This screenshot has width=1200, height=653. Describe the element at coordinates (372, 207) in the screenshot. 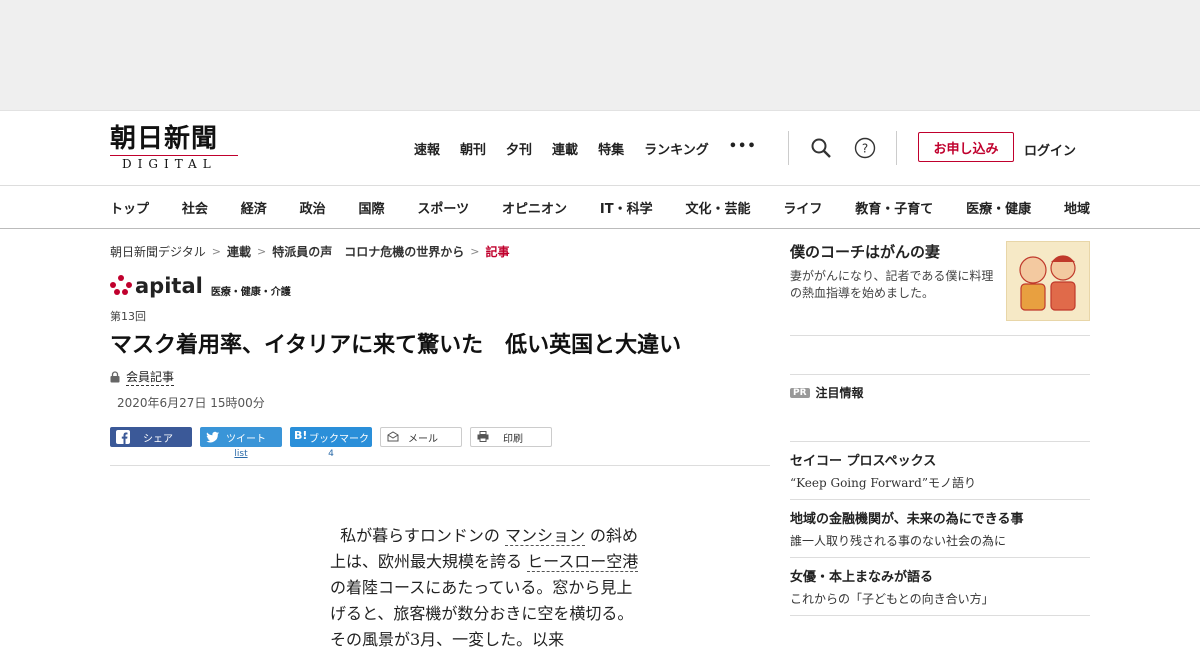

I see `category-international: 国際` at that location.